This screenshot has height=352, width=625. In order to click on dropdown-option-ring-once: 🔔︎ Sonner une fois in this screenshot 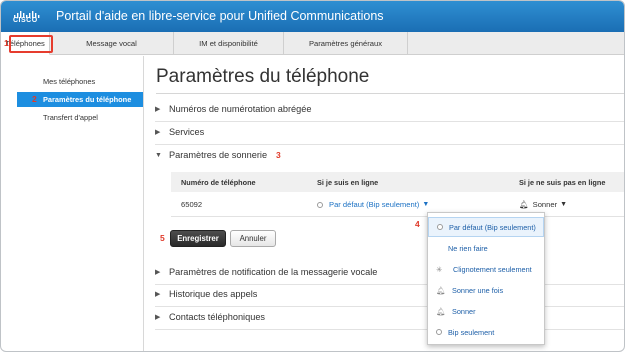, I will do `click(486, 290)`.